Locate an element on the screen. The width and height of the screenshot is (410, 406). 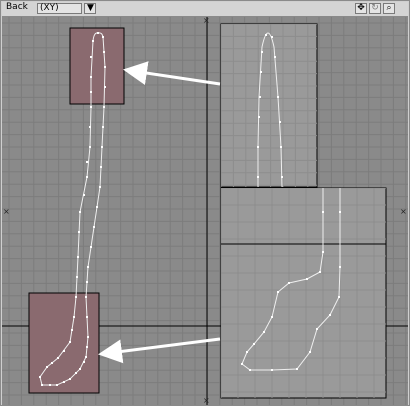
axis-marker-left: × is located at coordinates (6, 211).